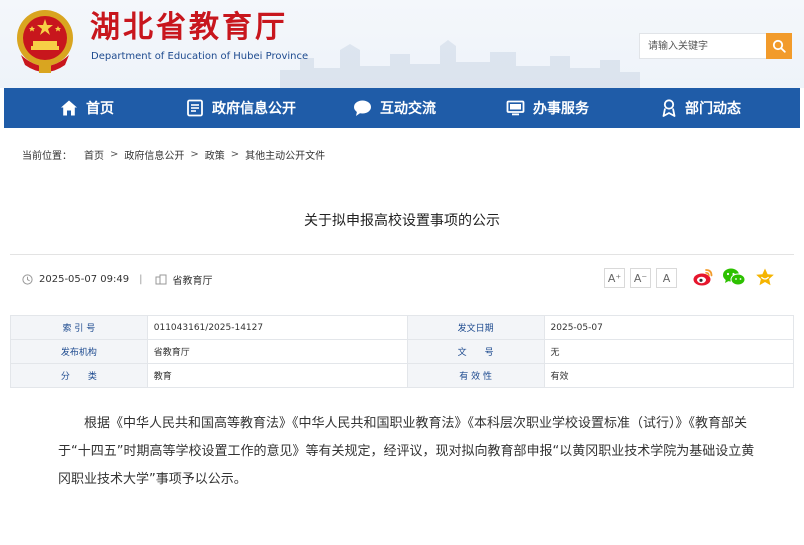  I want to click on home-icon, so click(69, 108).